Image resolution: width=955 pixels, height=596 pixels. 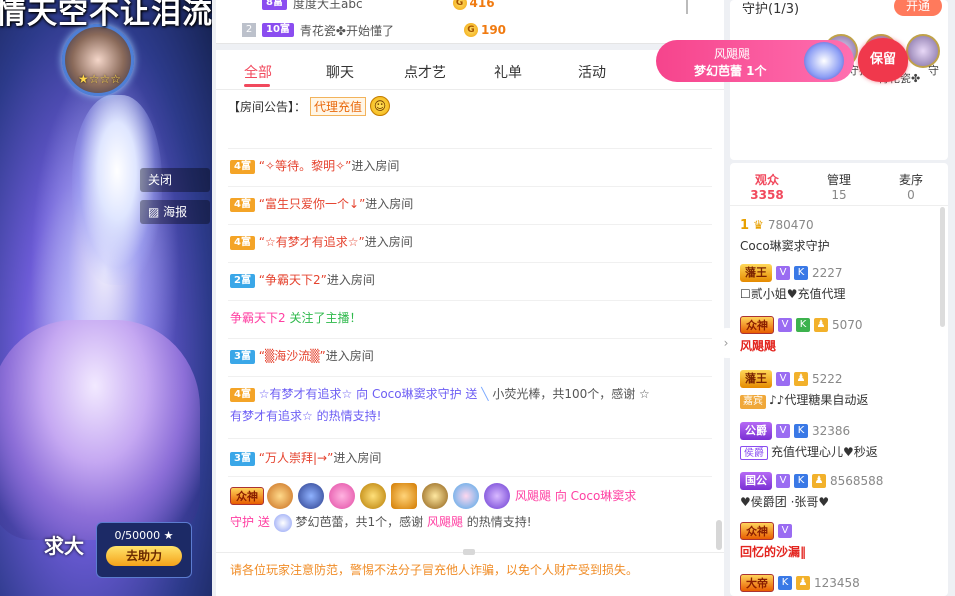 What do you see at coordinates (840, 389) in the screenshot?
I see `audience-item: 藩王 V ♟ 5222 嘉宾 ♪♪代理糖果自动返` at bounding box center [840, 389].